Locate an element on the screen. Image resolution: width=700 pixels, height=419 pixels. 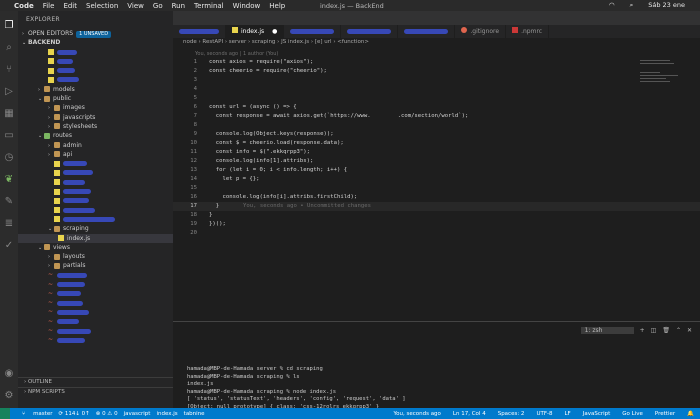
eol: LF is located at coordinates (567, 414).